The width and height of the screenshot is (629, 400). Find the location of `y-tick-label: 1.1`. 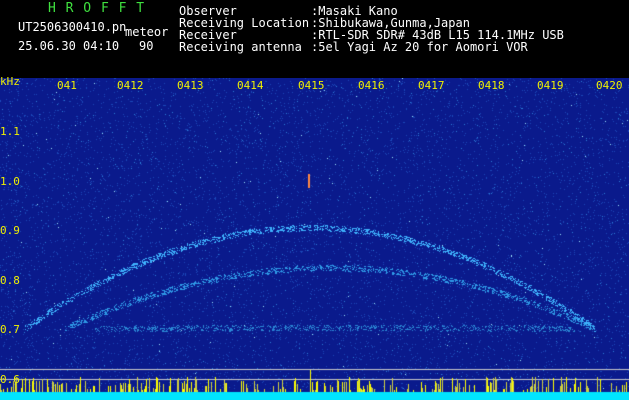

y-tick-label: 1.1 is located at coordinates (10, 131).